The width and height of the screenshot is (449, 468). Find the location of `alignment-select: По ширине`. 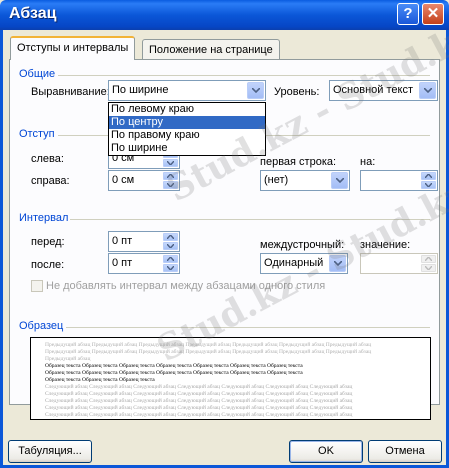

alignment-select: По ширине is located at coordinates (187, 90).